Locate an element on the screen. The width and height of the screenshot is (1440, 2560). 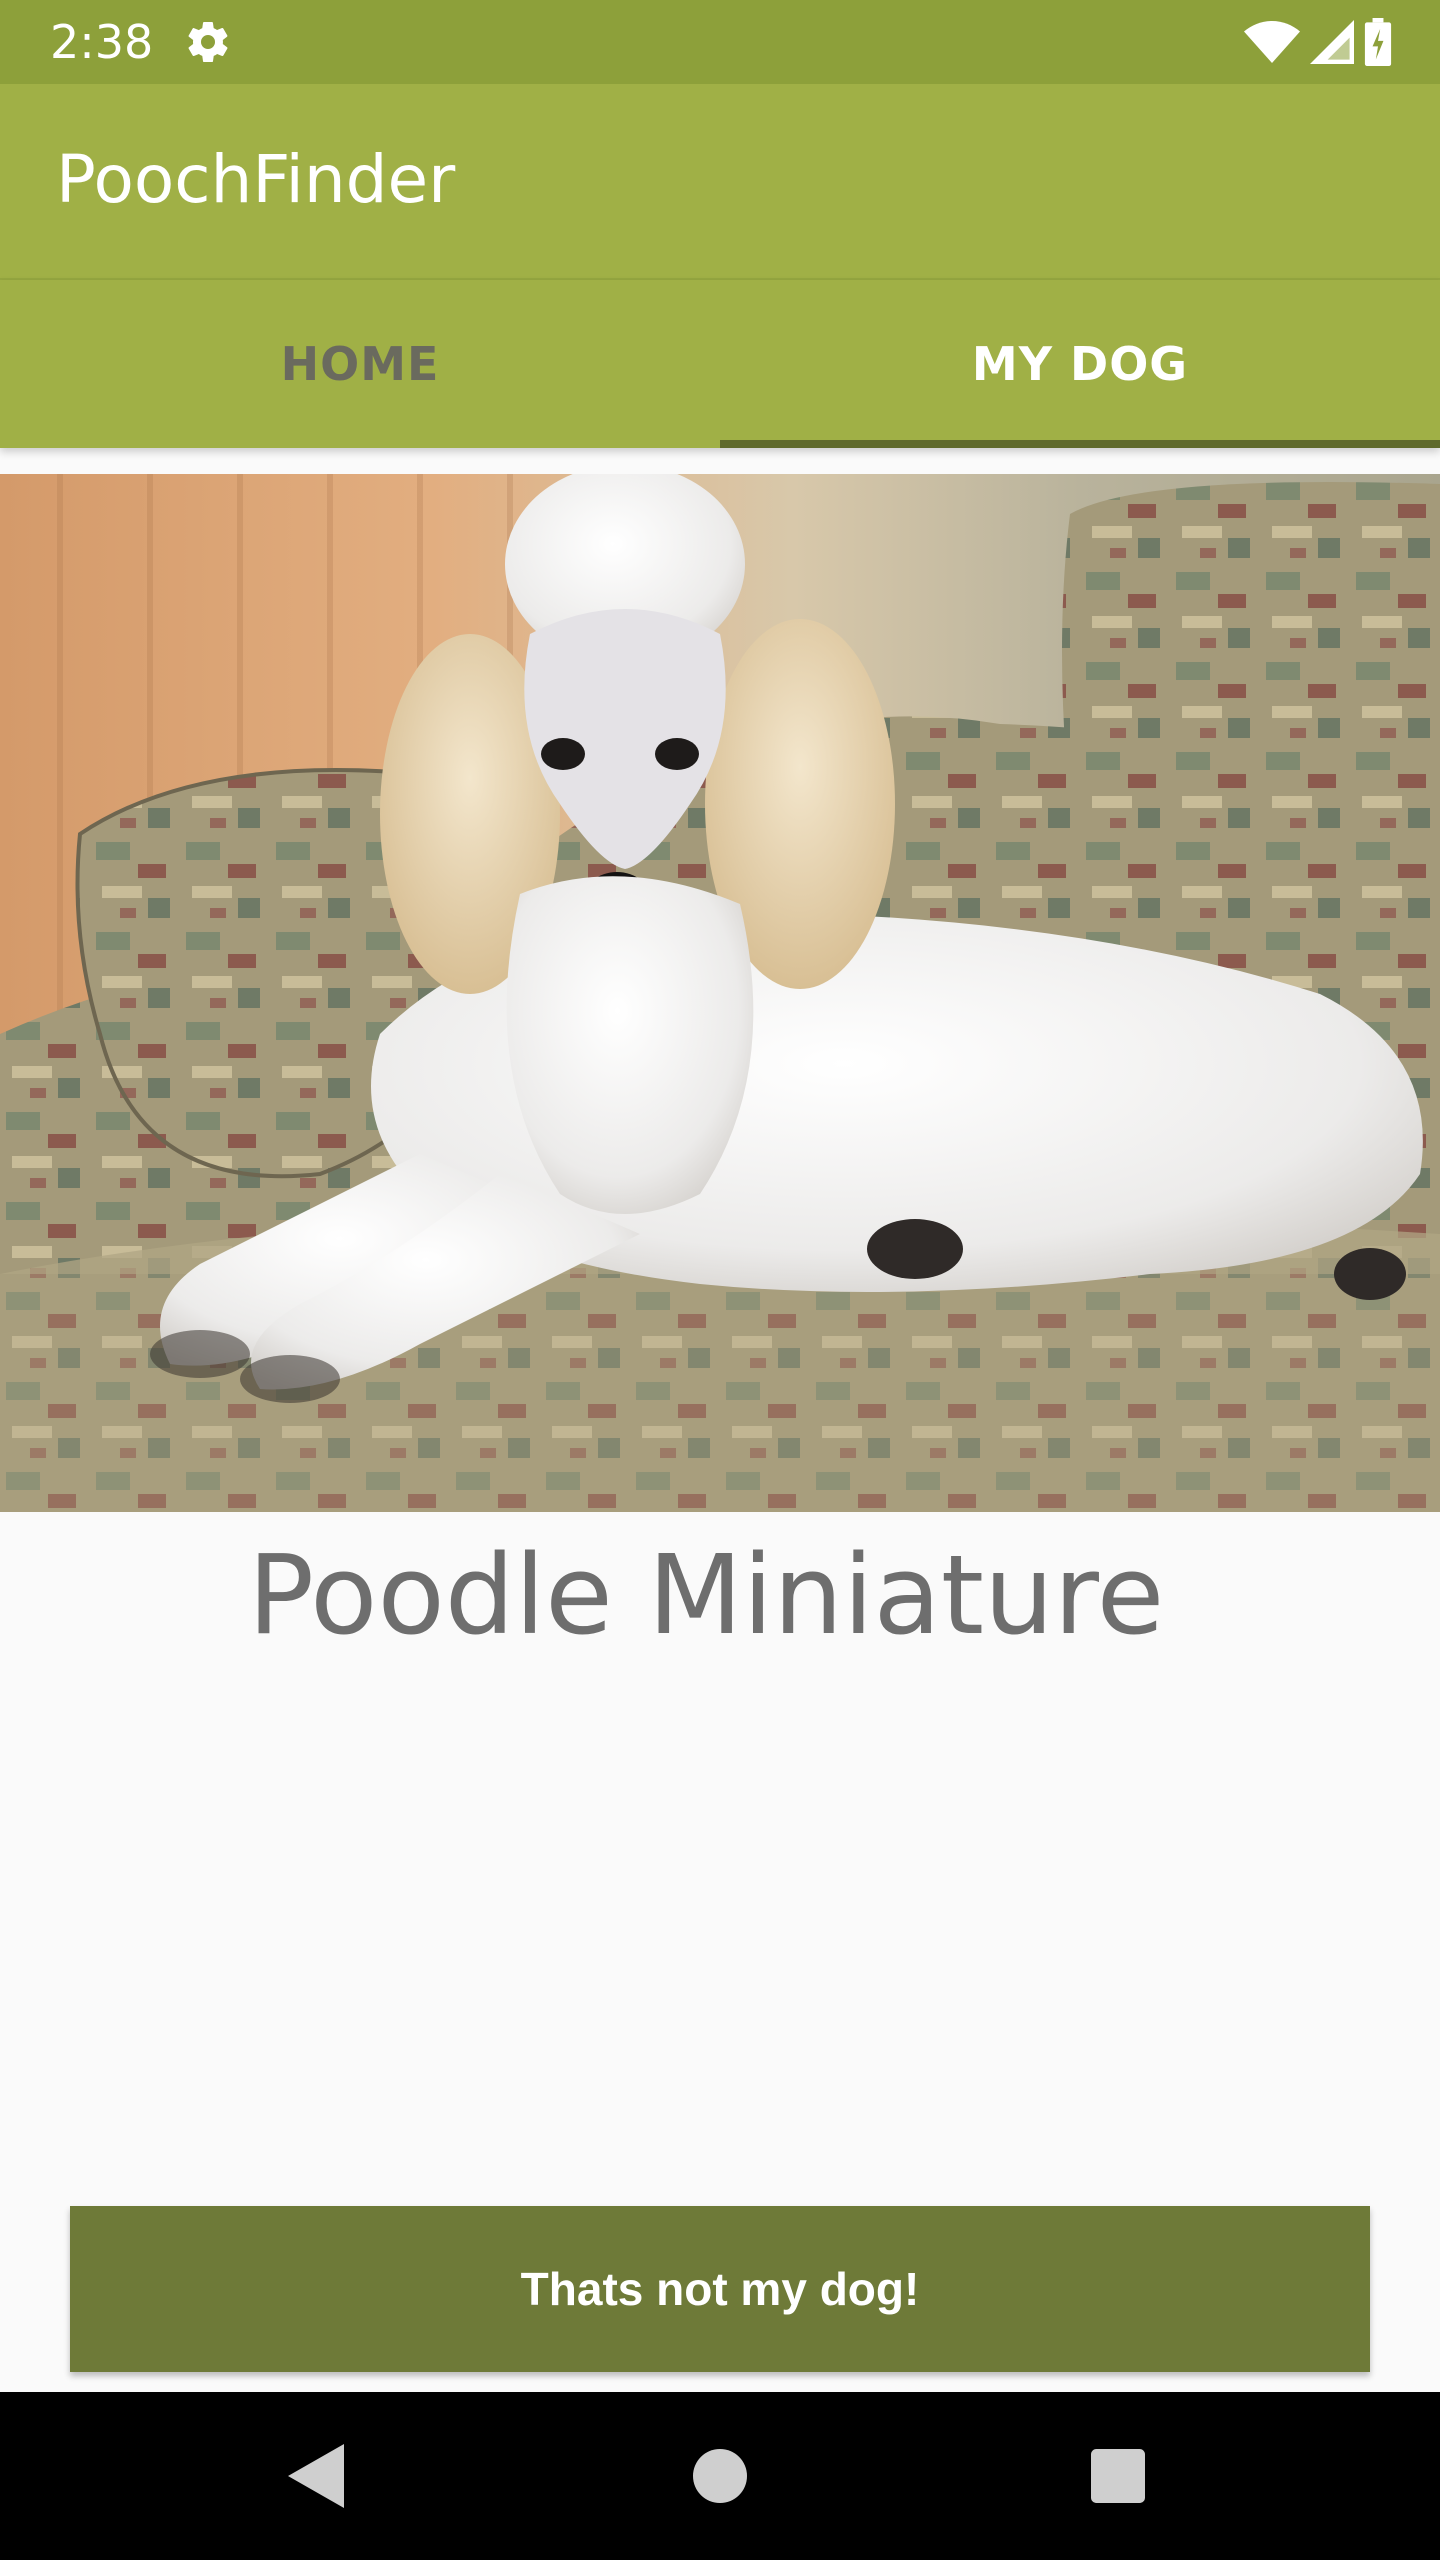
home-icon is located at coordinates (720, 2476).